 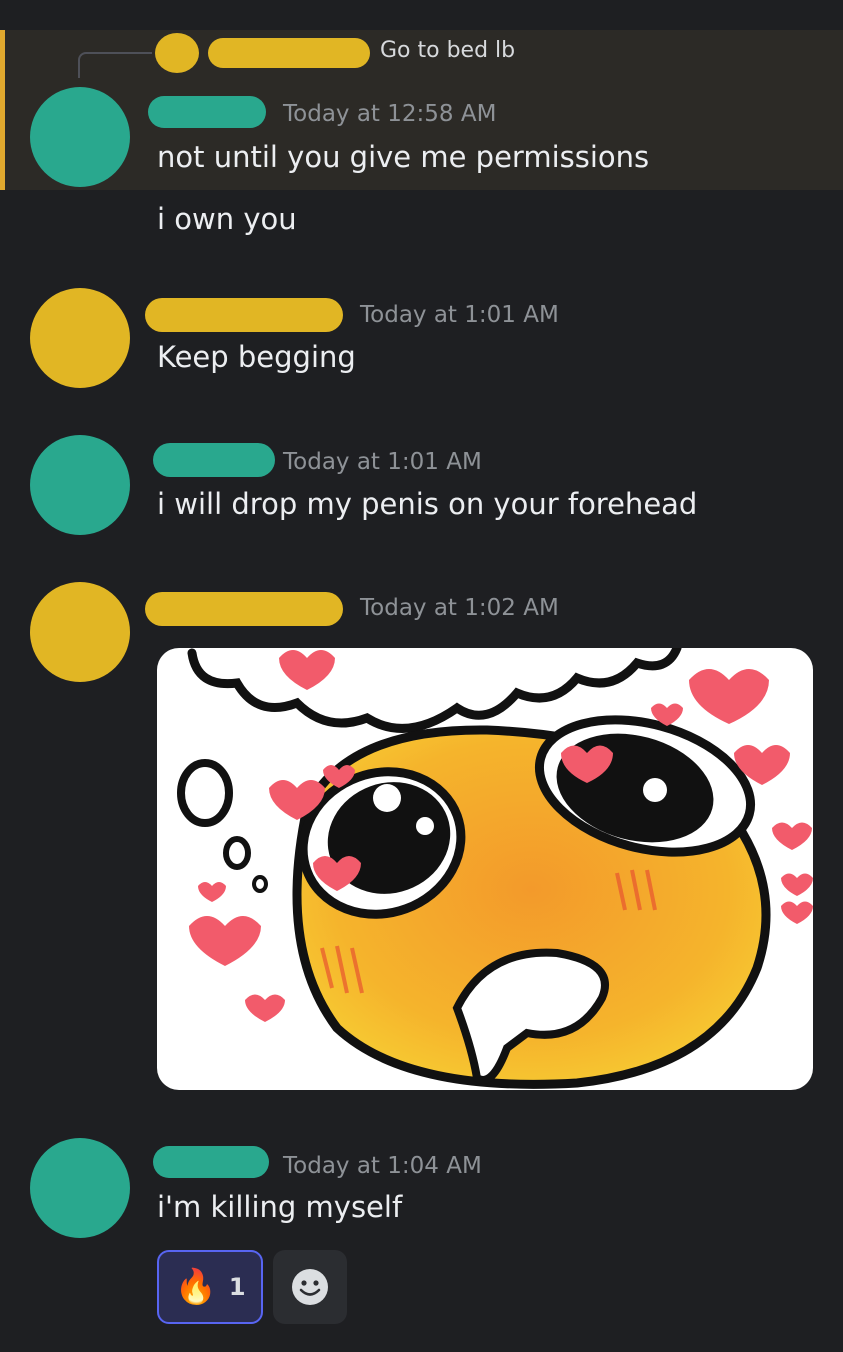 I want to click on reaction-count: 1, so click(x=237, y=1287).